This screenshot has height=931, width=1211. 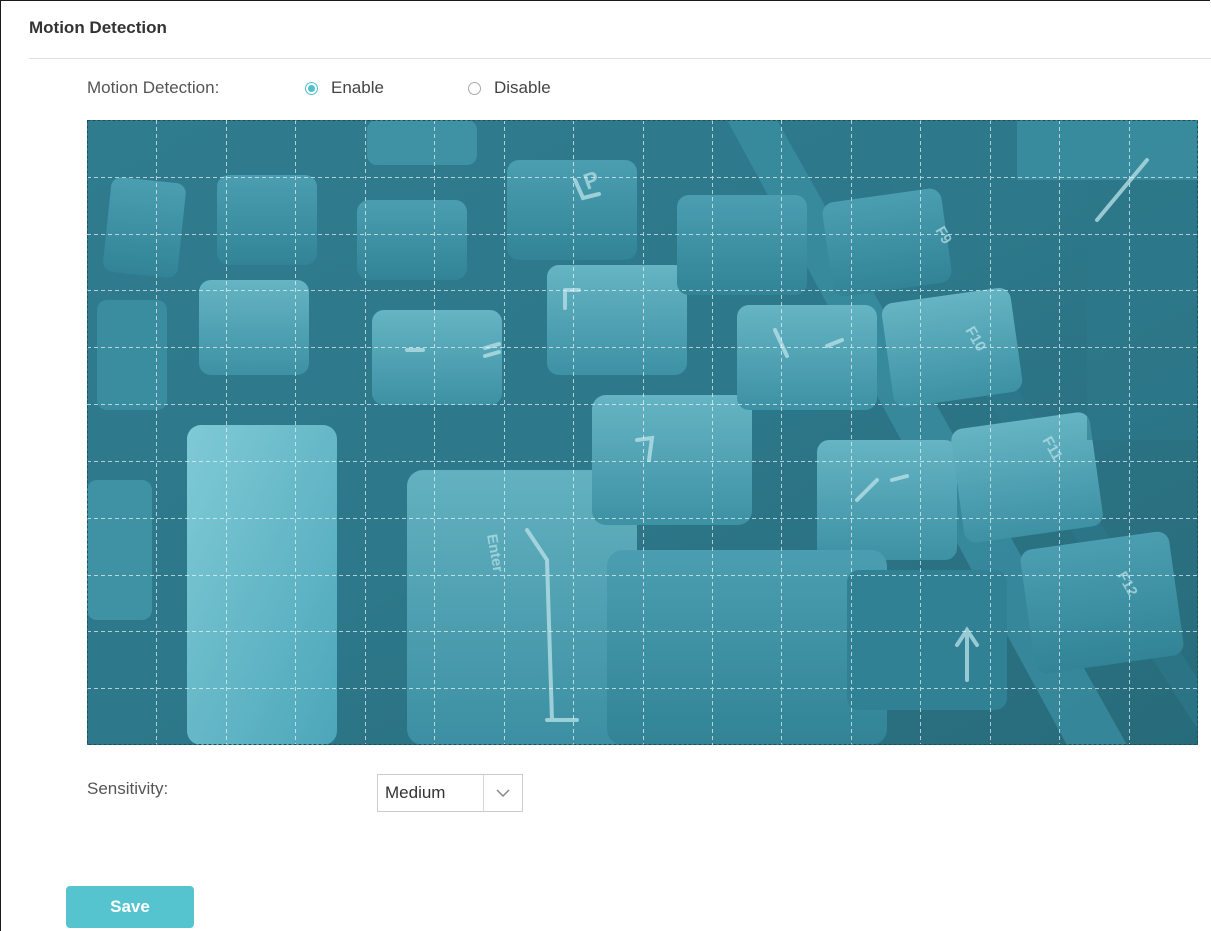 I want to click on motion-detection-label: Motion Detection:, so click(x=153, y=87).